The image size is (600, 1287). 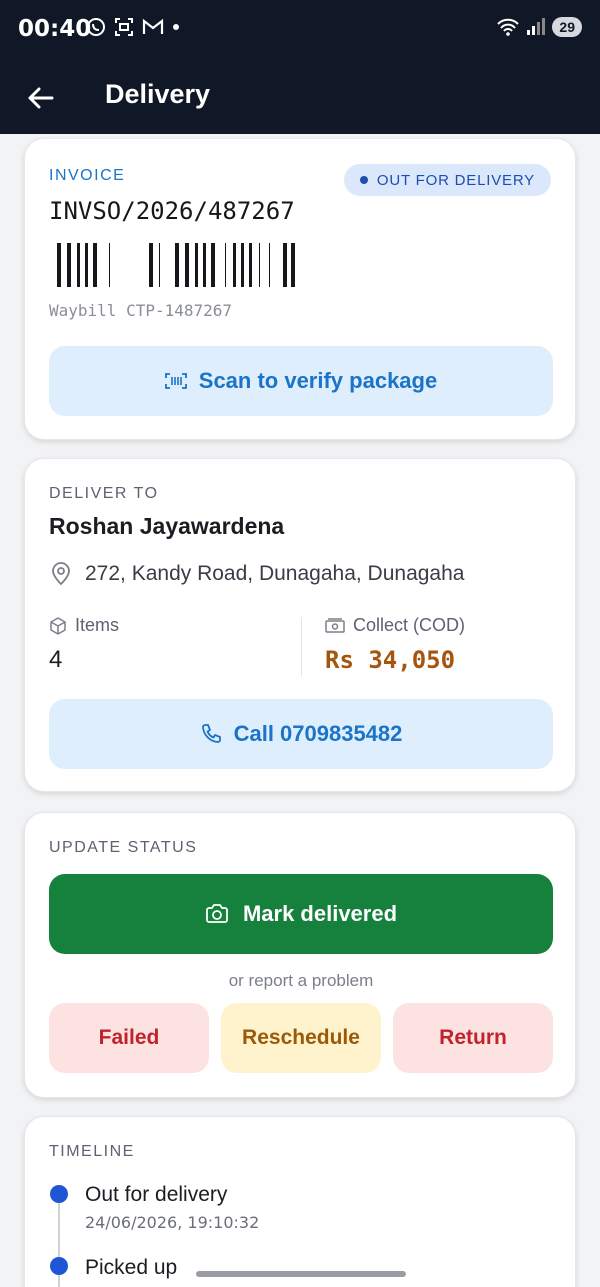 I want to click on items-label: Items, so click(x=97, y=625).